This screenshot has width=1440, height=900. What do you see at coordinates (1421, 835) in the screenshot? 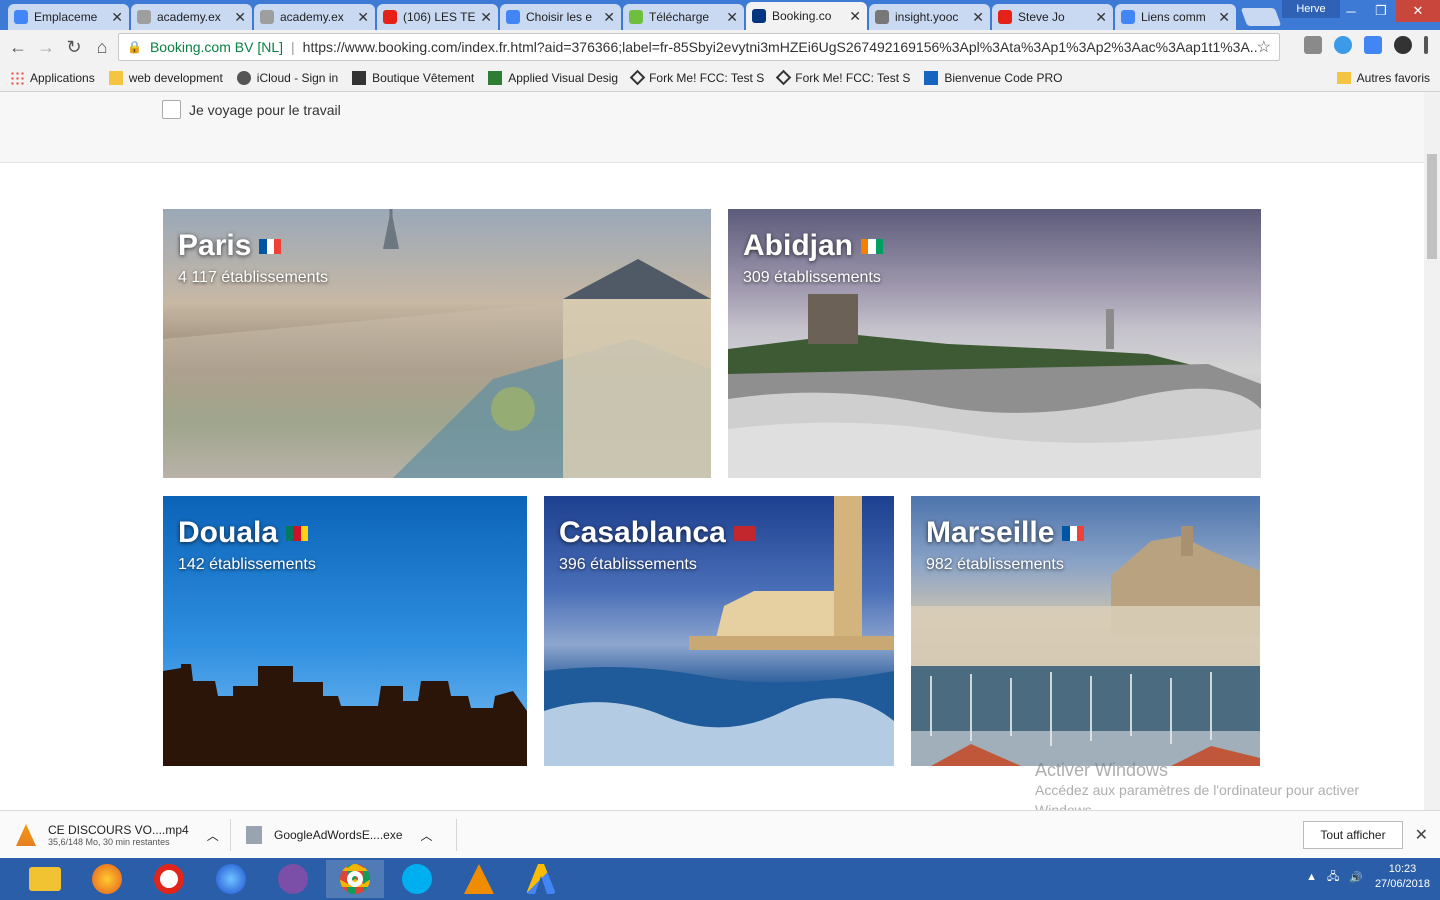
I see `close-shelf-icon: ✕` at bounding box center [1421, 835].